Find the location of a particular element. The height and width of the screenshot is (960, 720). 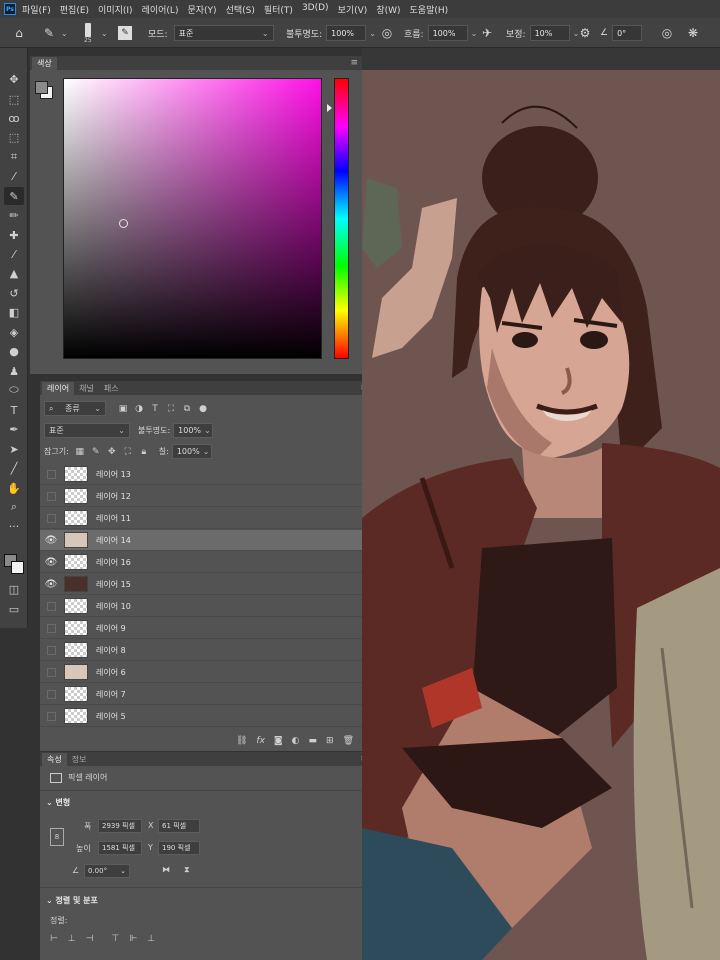

tab-paths: 패스 is located at coordinates (111, 388).